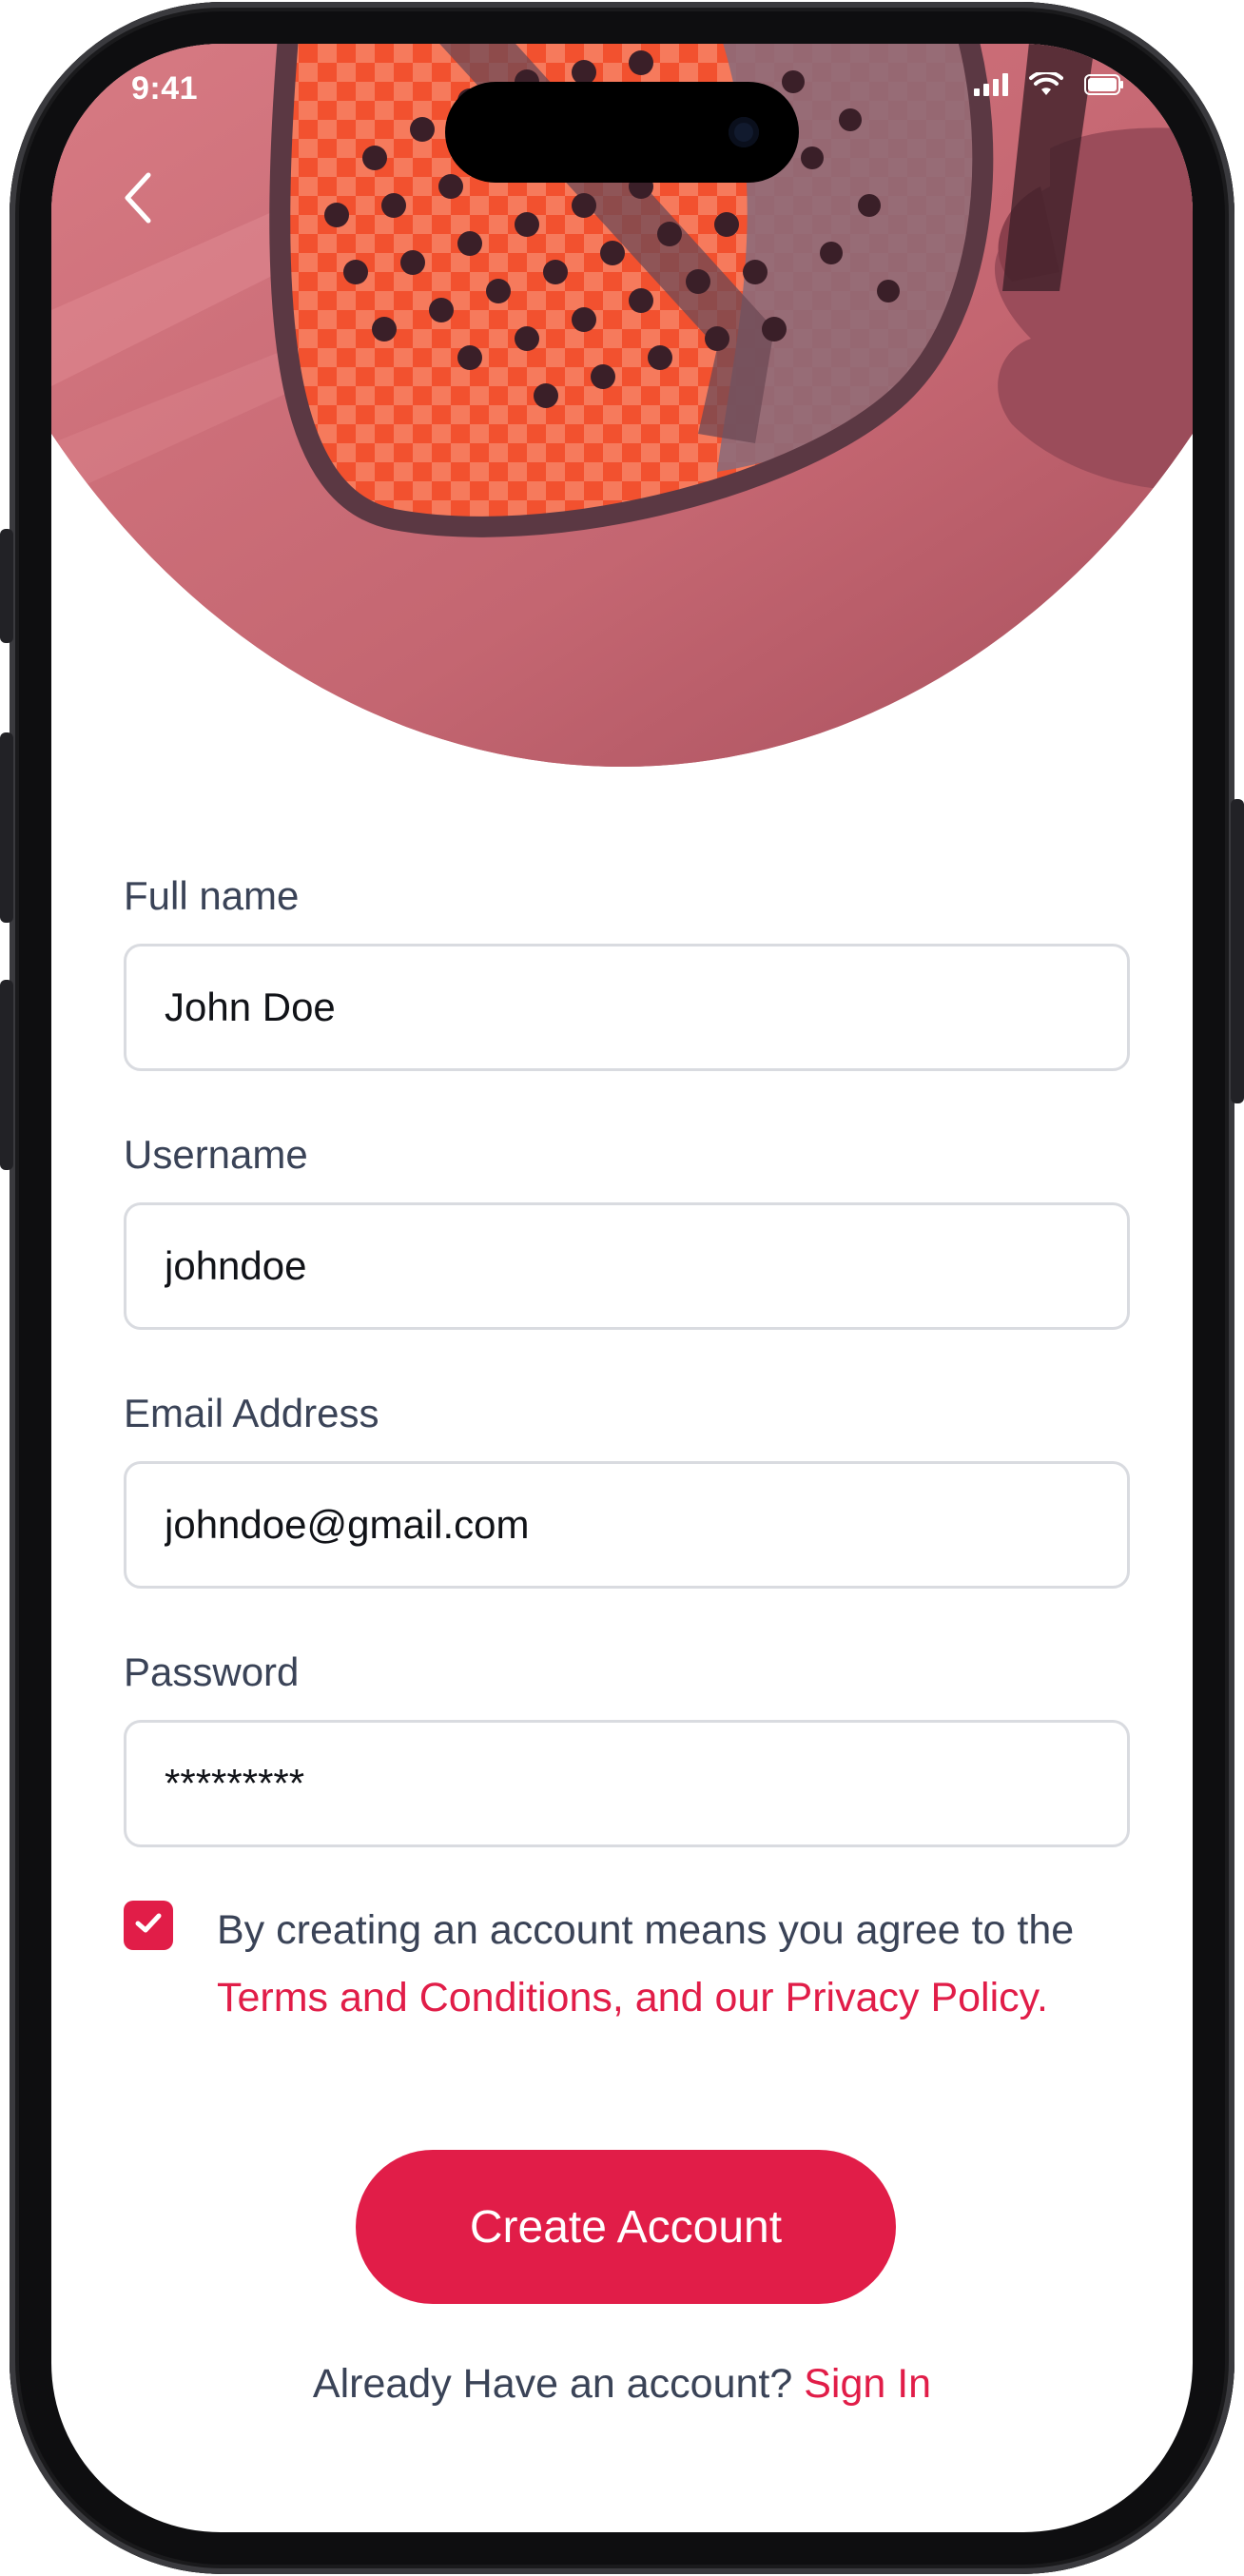 This screenshot has width=1244, height=2576. Describe the element at coordinates (558, 2384) in the screenshot. I see `signin-prompt: Already Have an account?` at that location.